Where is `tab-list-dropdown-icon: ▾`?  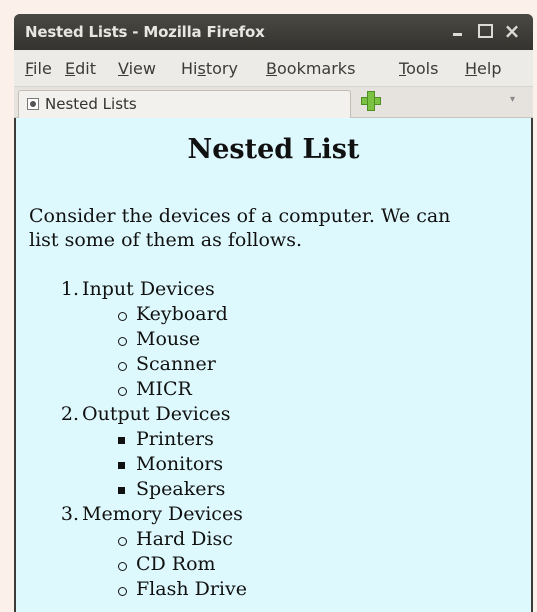 tab-list-dropdown-icon: ▾ is located at coordinates (512, 99).